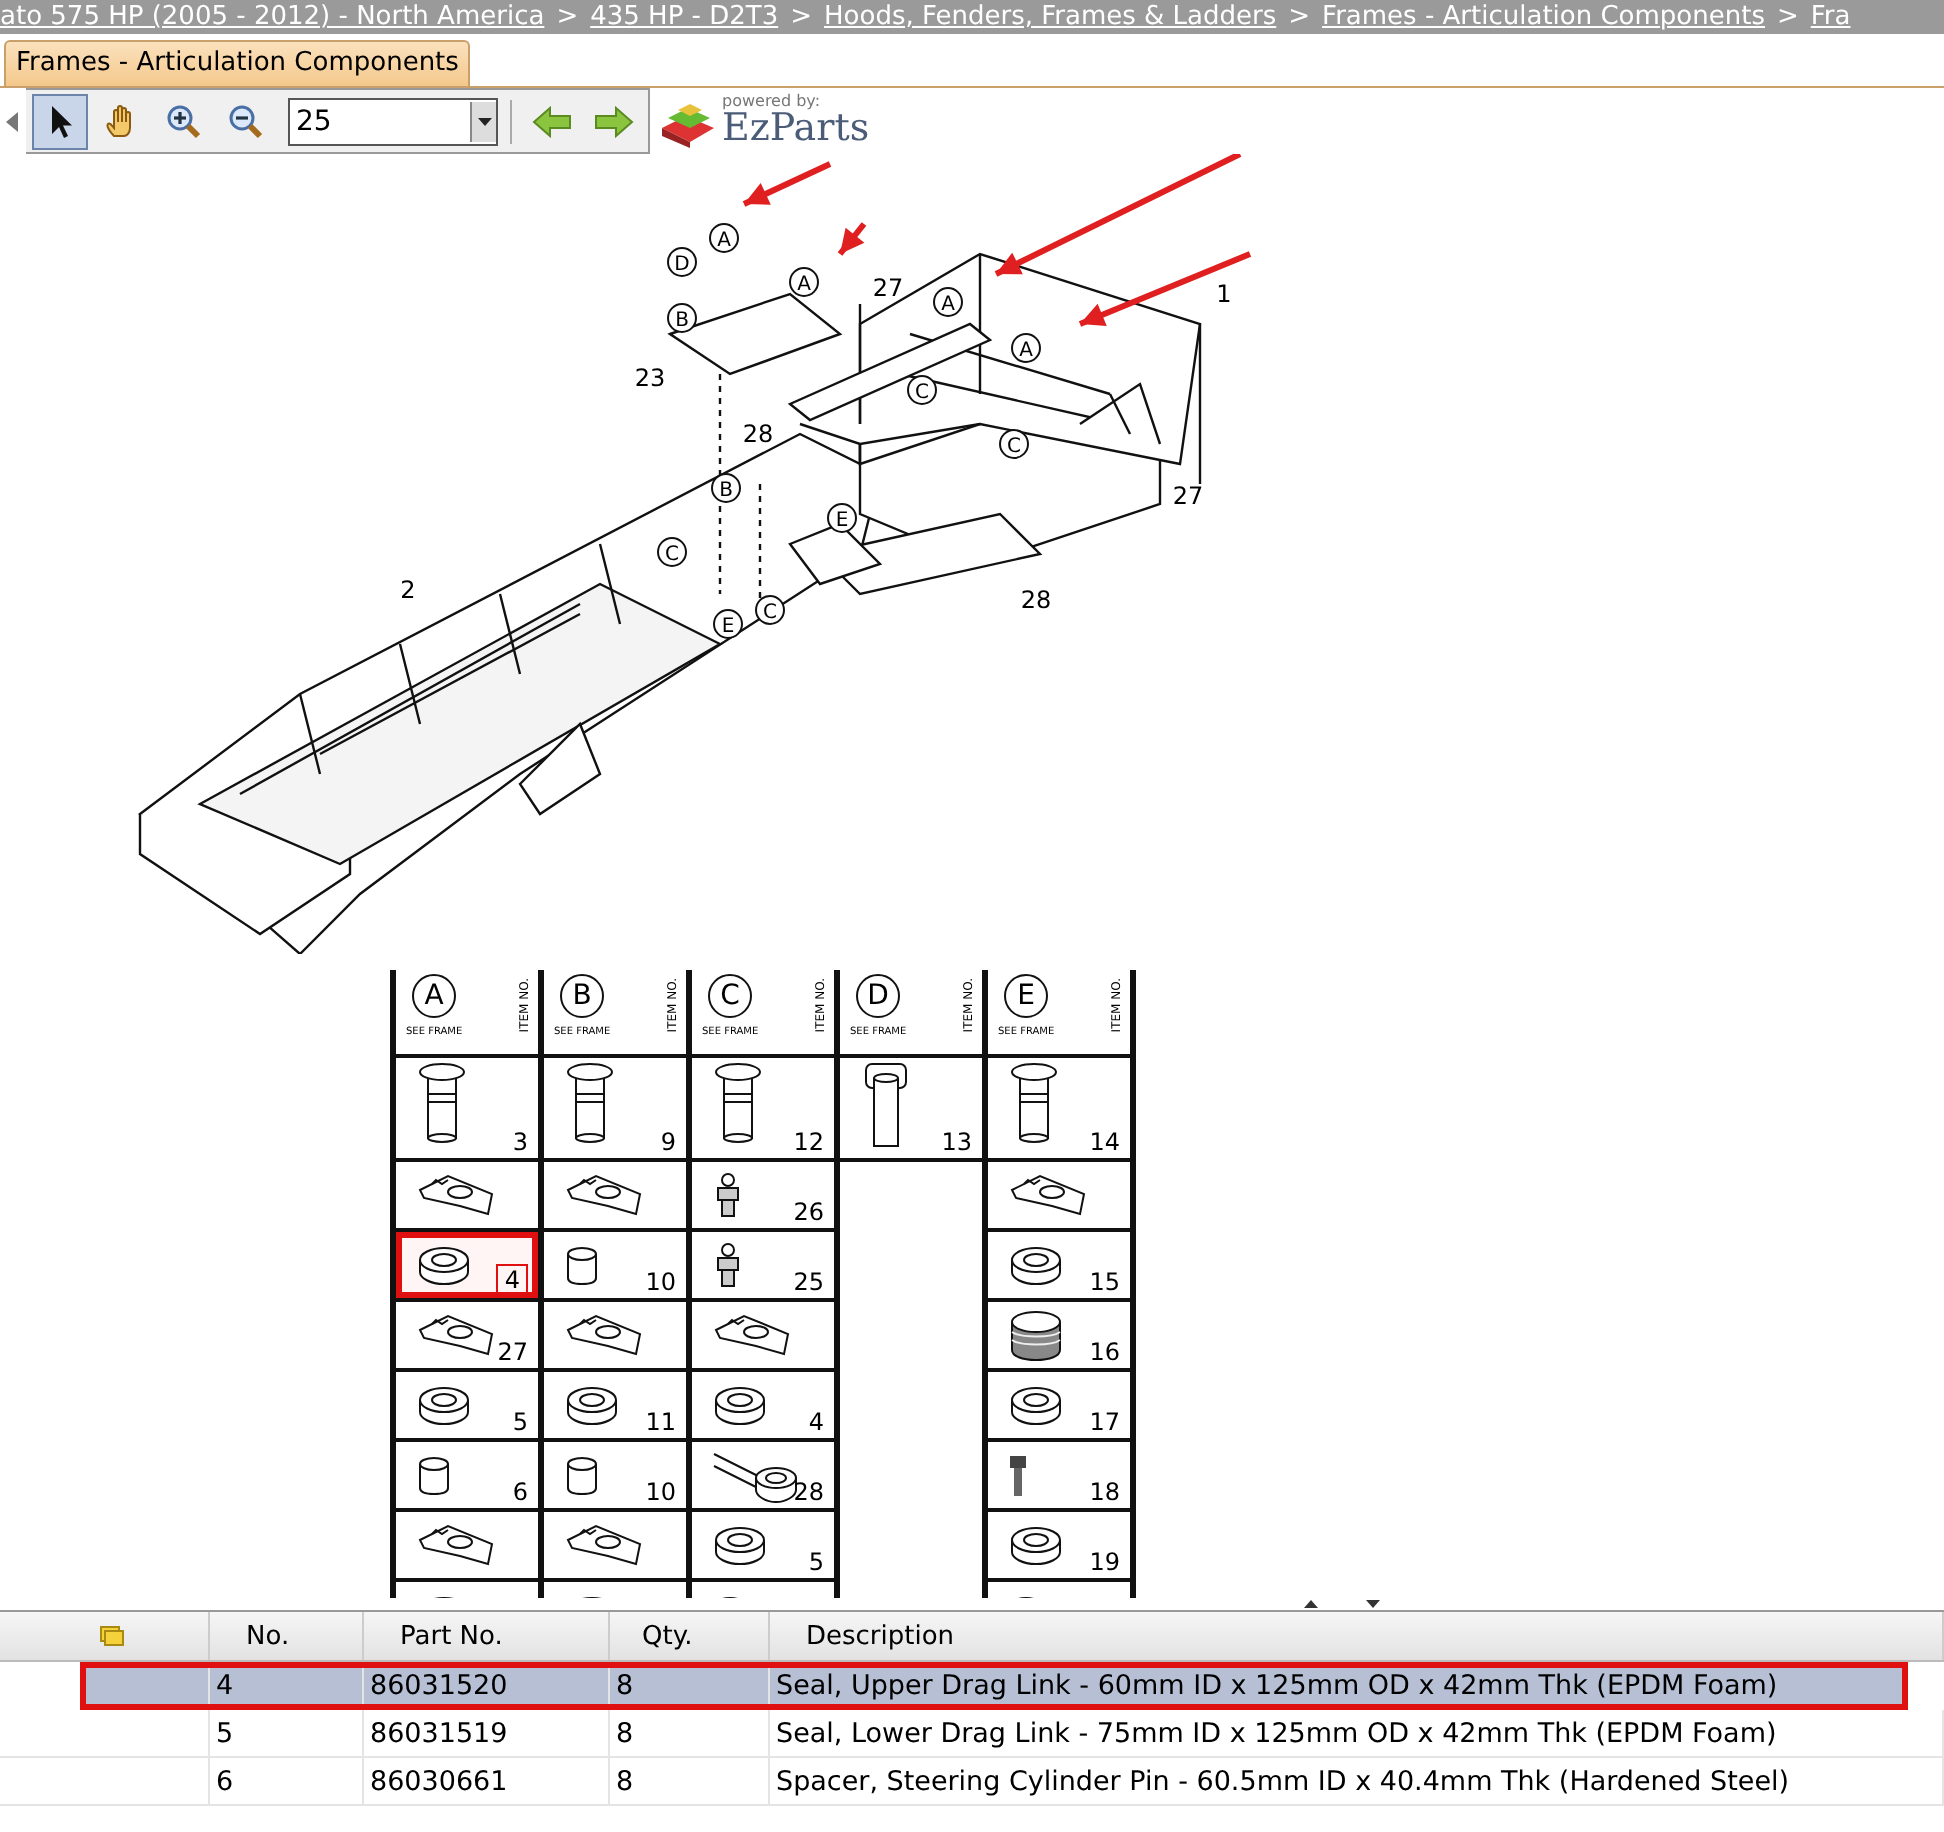  What do you see at coordinates (796, 129) in the screenshot?
I see `logo-wordmark: EzParts` at bounding box center [796, 129].